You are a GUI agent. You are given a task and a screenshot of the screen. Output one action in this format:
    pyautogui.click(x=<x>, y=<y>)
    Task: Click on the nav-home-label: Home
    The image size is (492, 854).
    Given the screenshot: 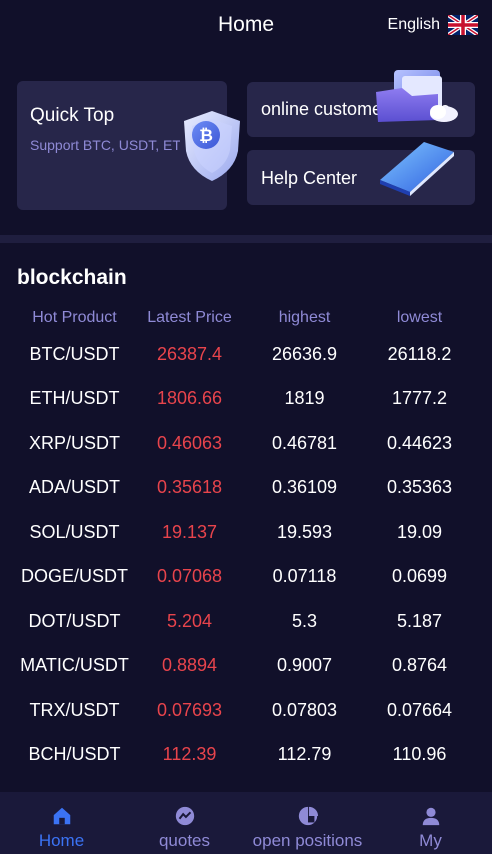 What is the action you would take?
    pyautogui.click(x=61, y=840)
    